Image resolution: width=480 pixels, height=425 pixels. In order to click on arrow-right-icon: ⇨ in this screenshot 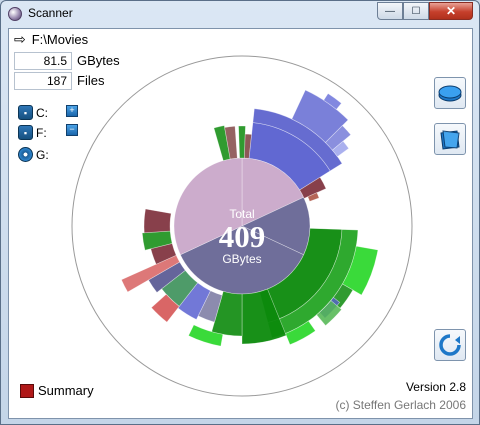, I will do `click(20, 39)`.